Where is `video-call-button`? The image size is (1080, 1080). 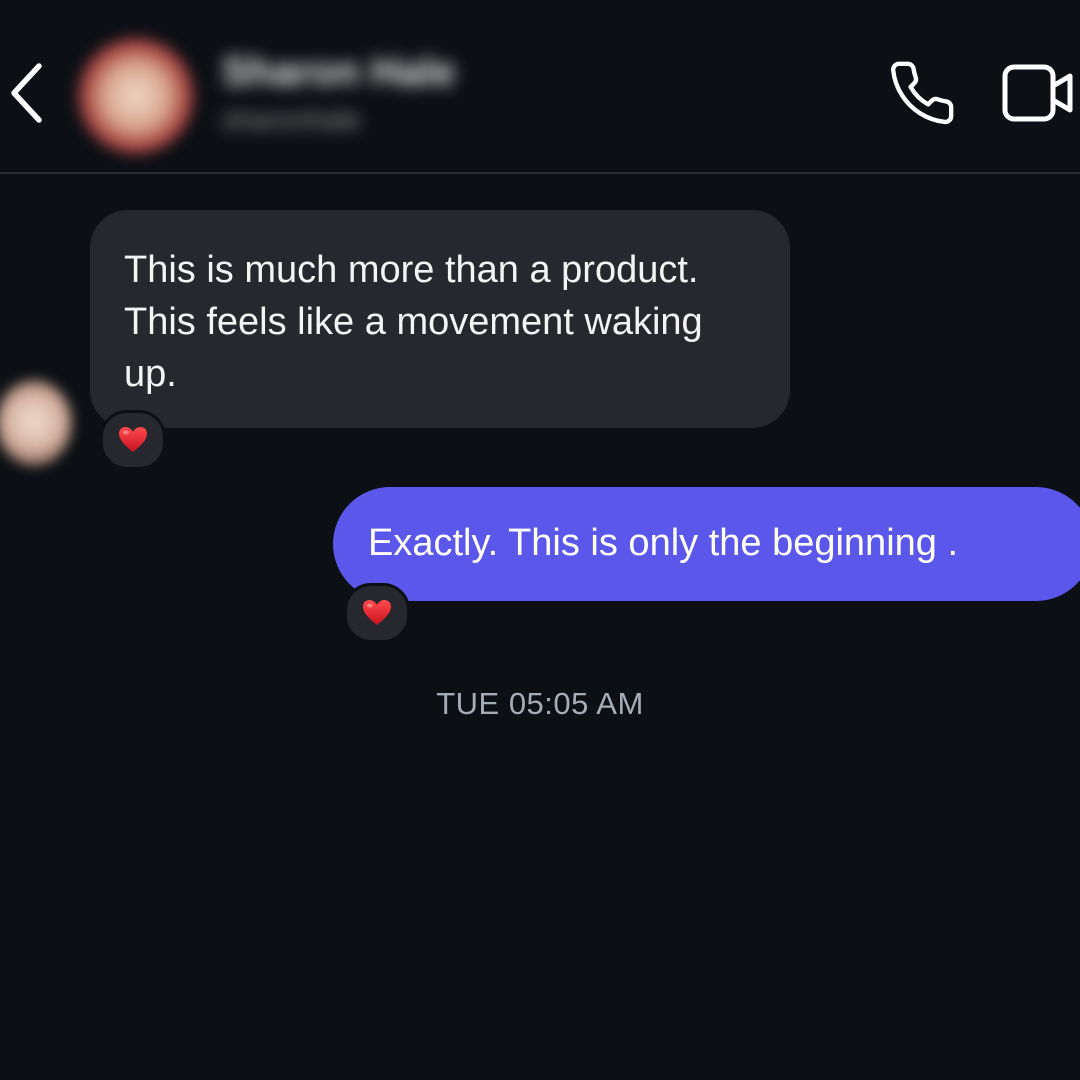
video-call-button is located at coordinates (1038, 93).